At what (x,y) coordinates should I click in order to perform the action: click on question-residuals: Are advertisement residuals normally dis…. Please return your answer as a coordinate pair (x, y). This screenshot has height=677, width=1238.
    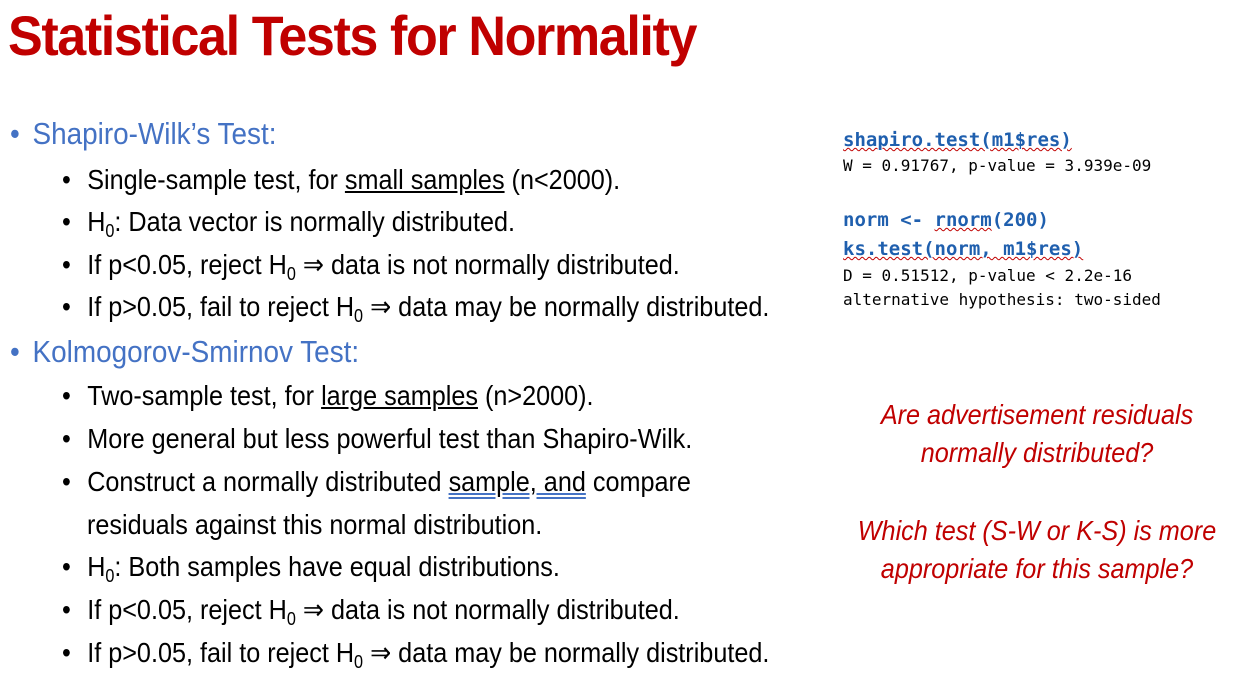
    Looking at the image, I should click on (1037, 433).